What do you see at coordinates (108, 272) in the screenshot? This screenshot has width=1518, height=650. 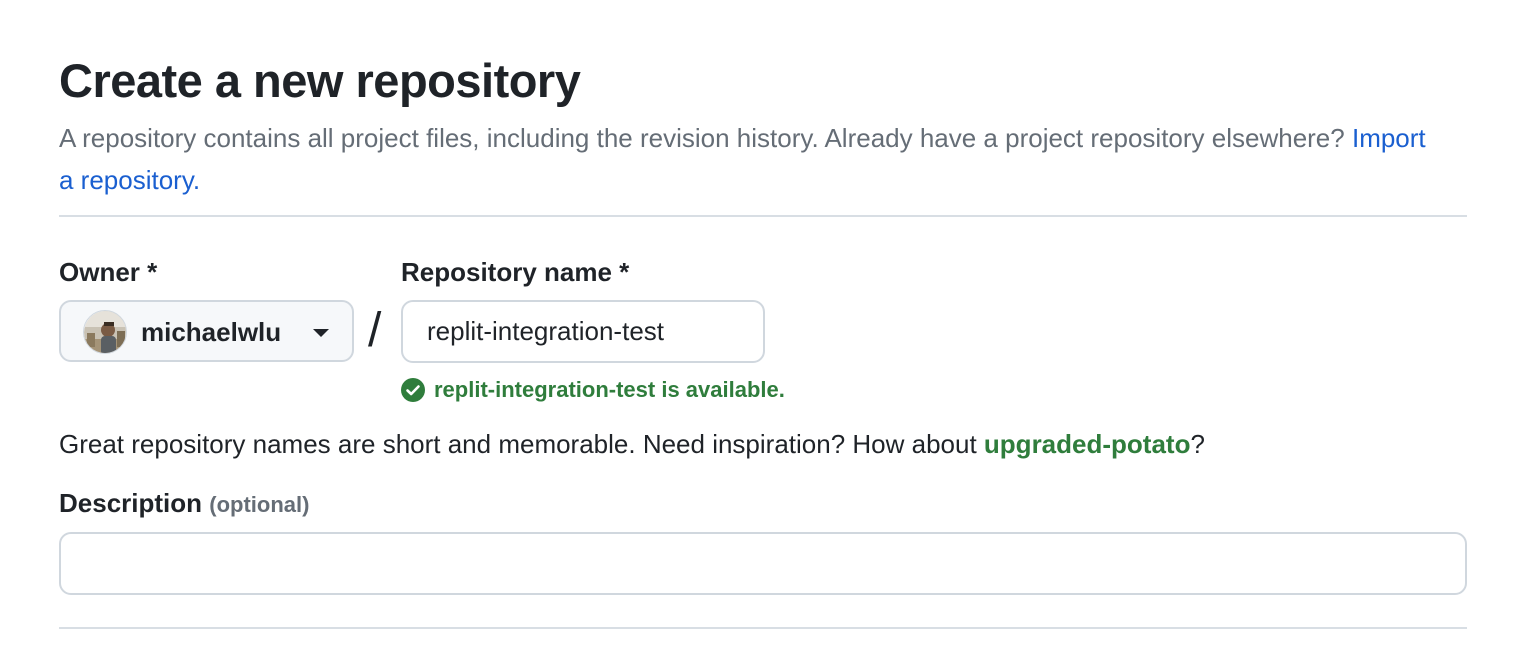 I see `owner-label: Owner *` at bounding box center [108, 272].